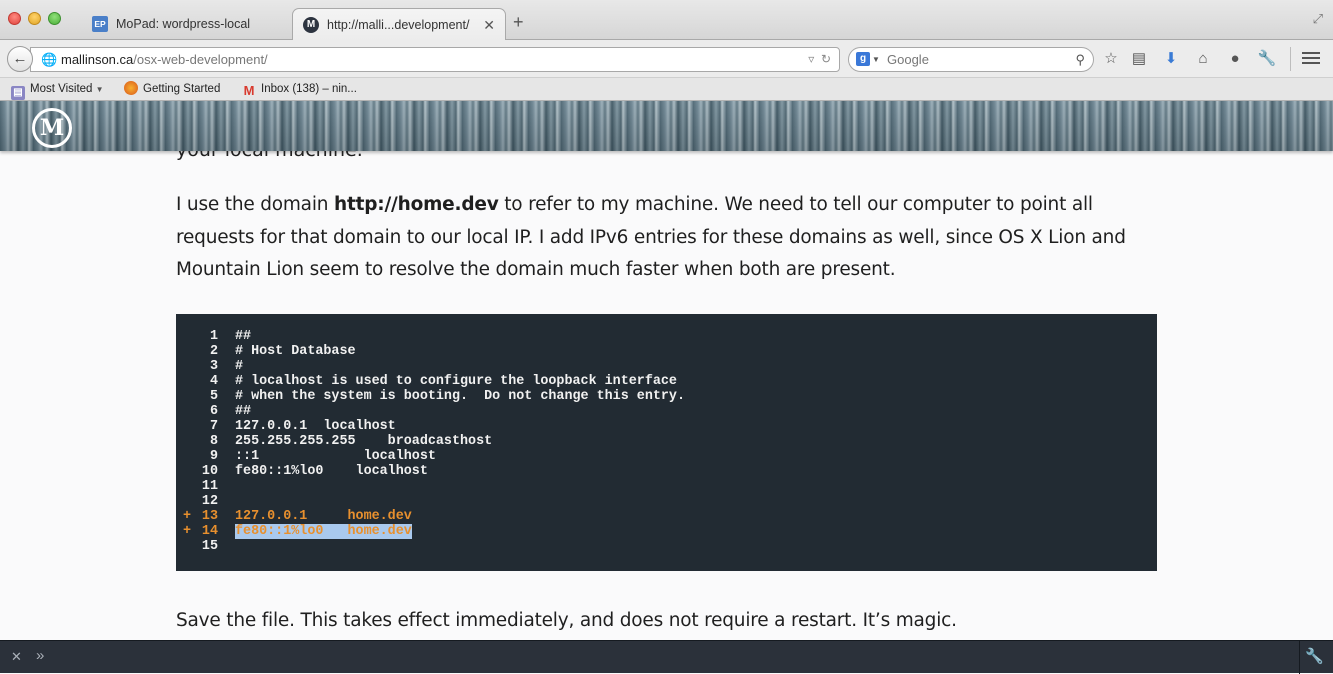 The height and width of the screenshot is (674, 1333). I want to click on url-host: mallinson.ca, so click(97, 59).